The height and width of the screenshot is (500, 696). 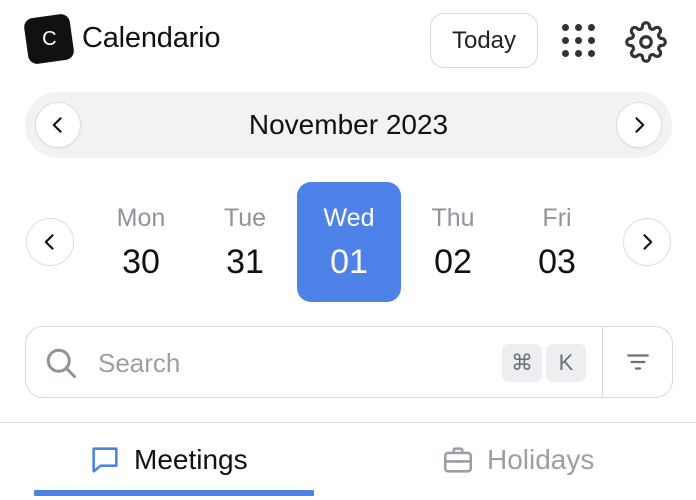 I want to click on grid-dots-icon, so click(x=579, y=41).